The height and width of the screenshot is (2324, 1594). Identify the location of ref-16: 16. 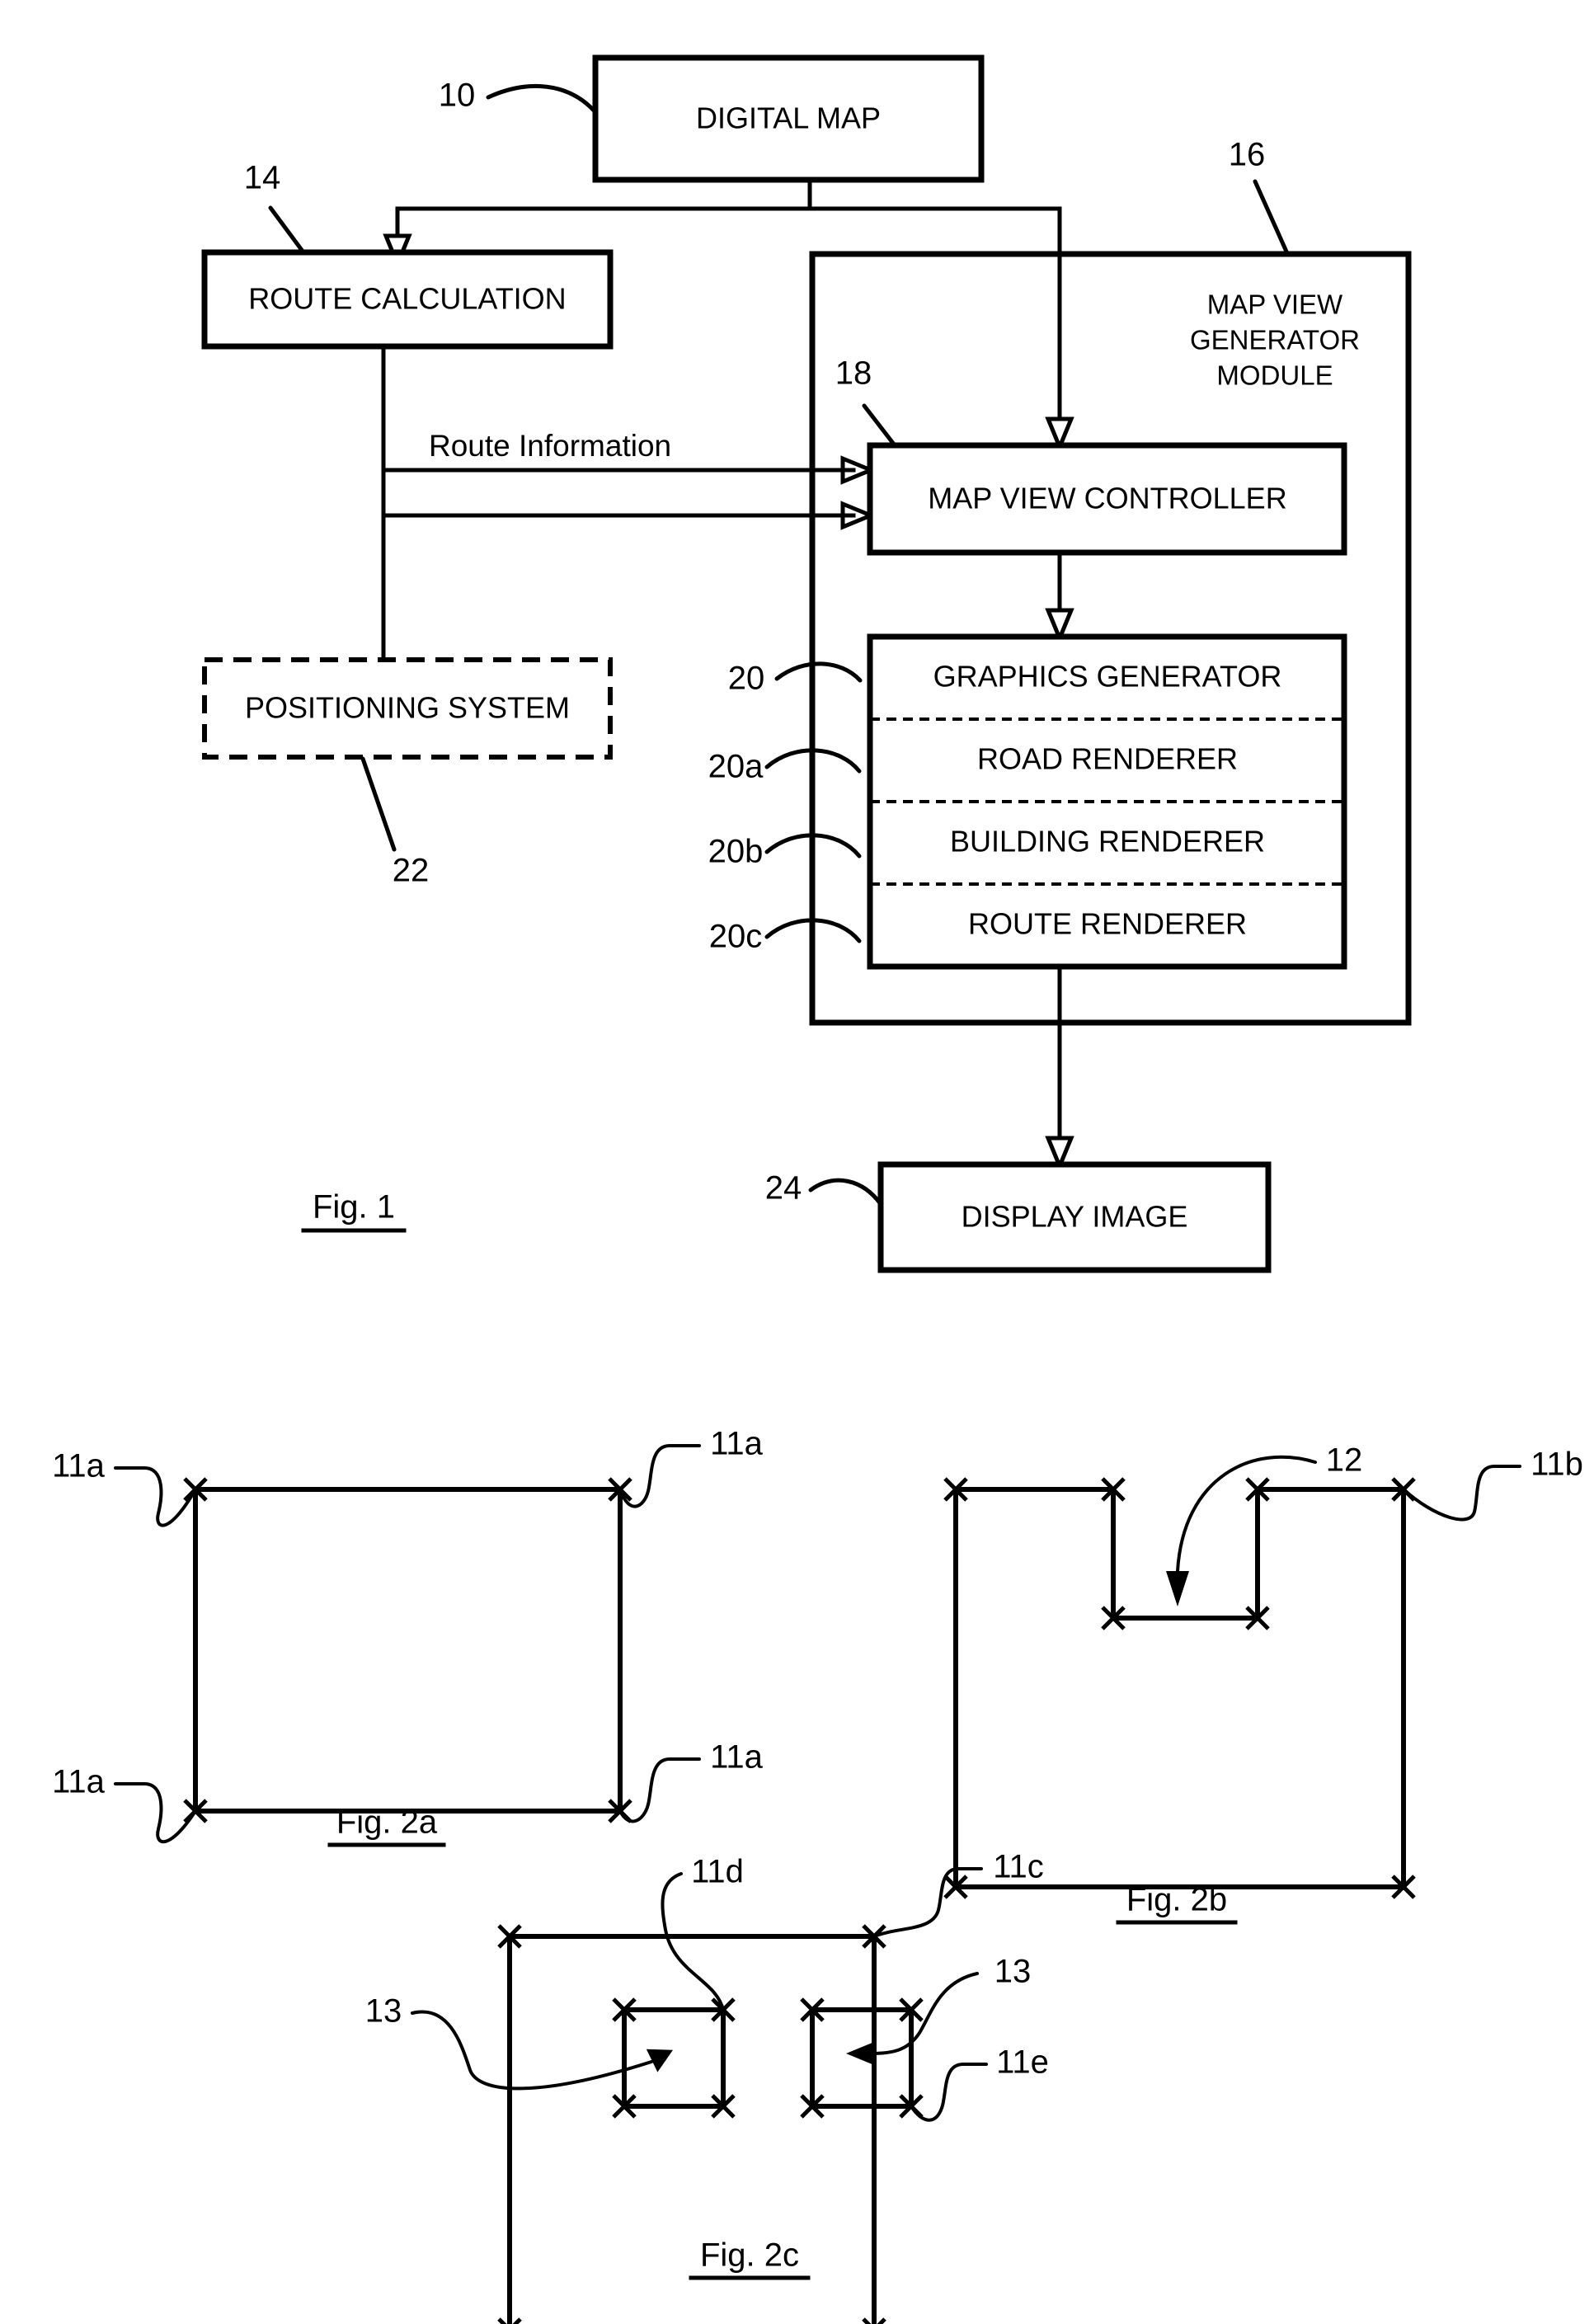
(1247, 155).